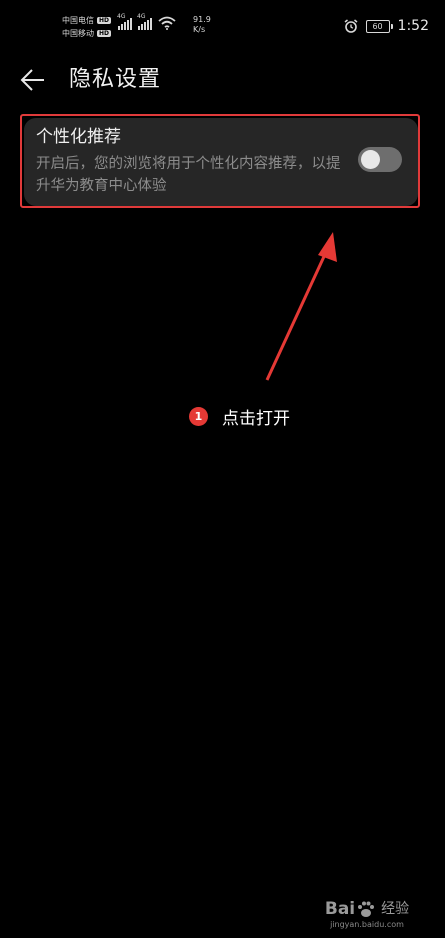  I want to click on network-speed: 91.9 K/s, so click(202, 25).